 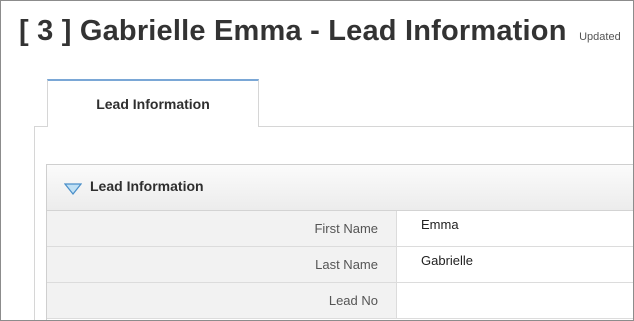 I want to click on field-row-last-name: Last Name Gabrielle, so click(x=340, y=265).